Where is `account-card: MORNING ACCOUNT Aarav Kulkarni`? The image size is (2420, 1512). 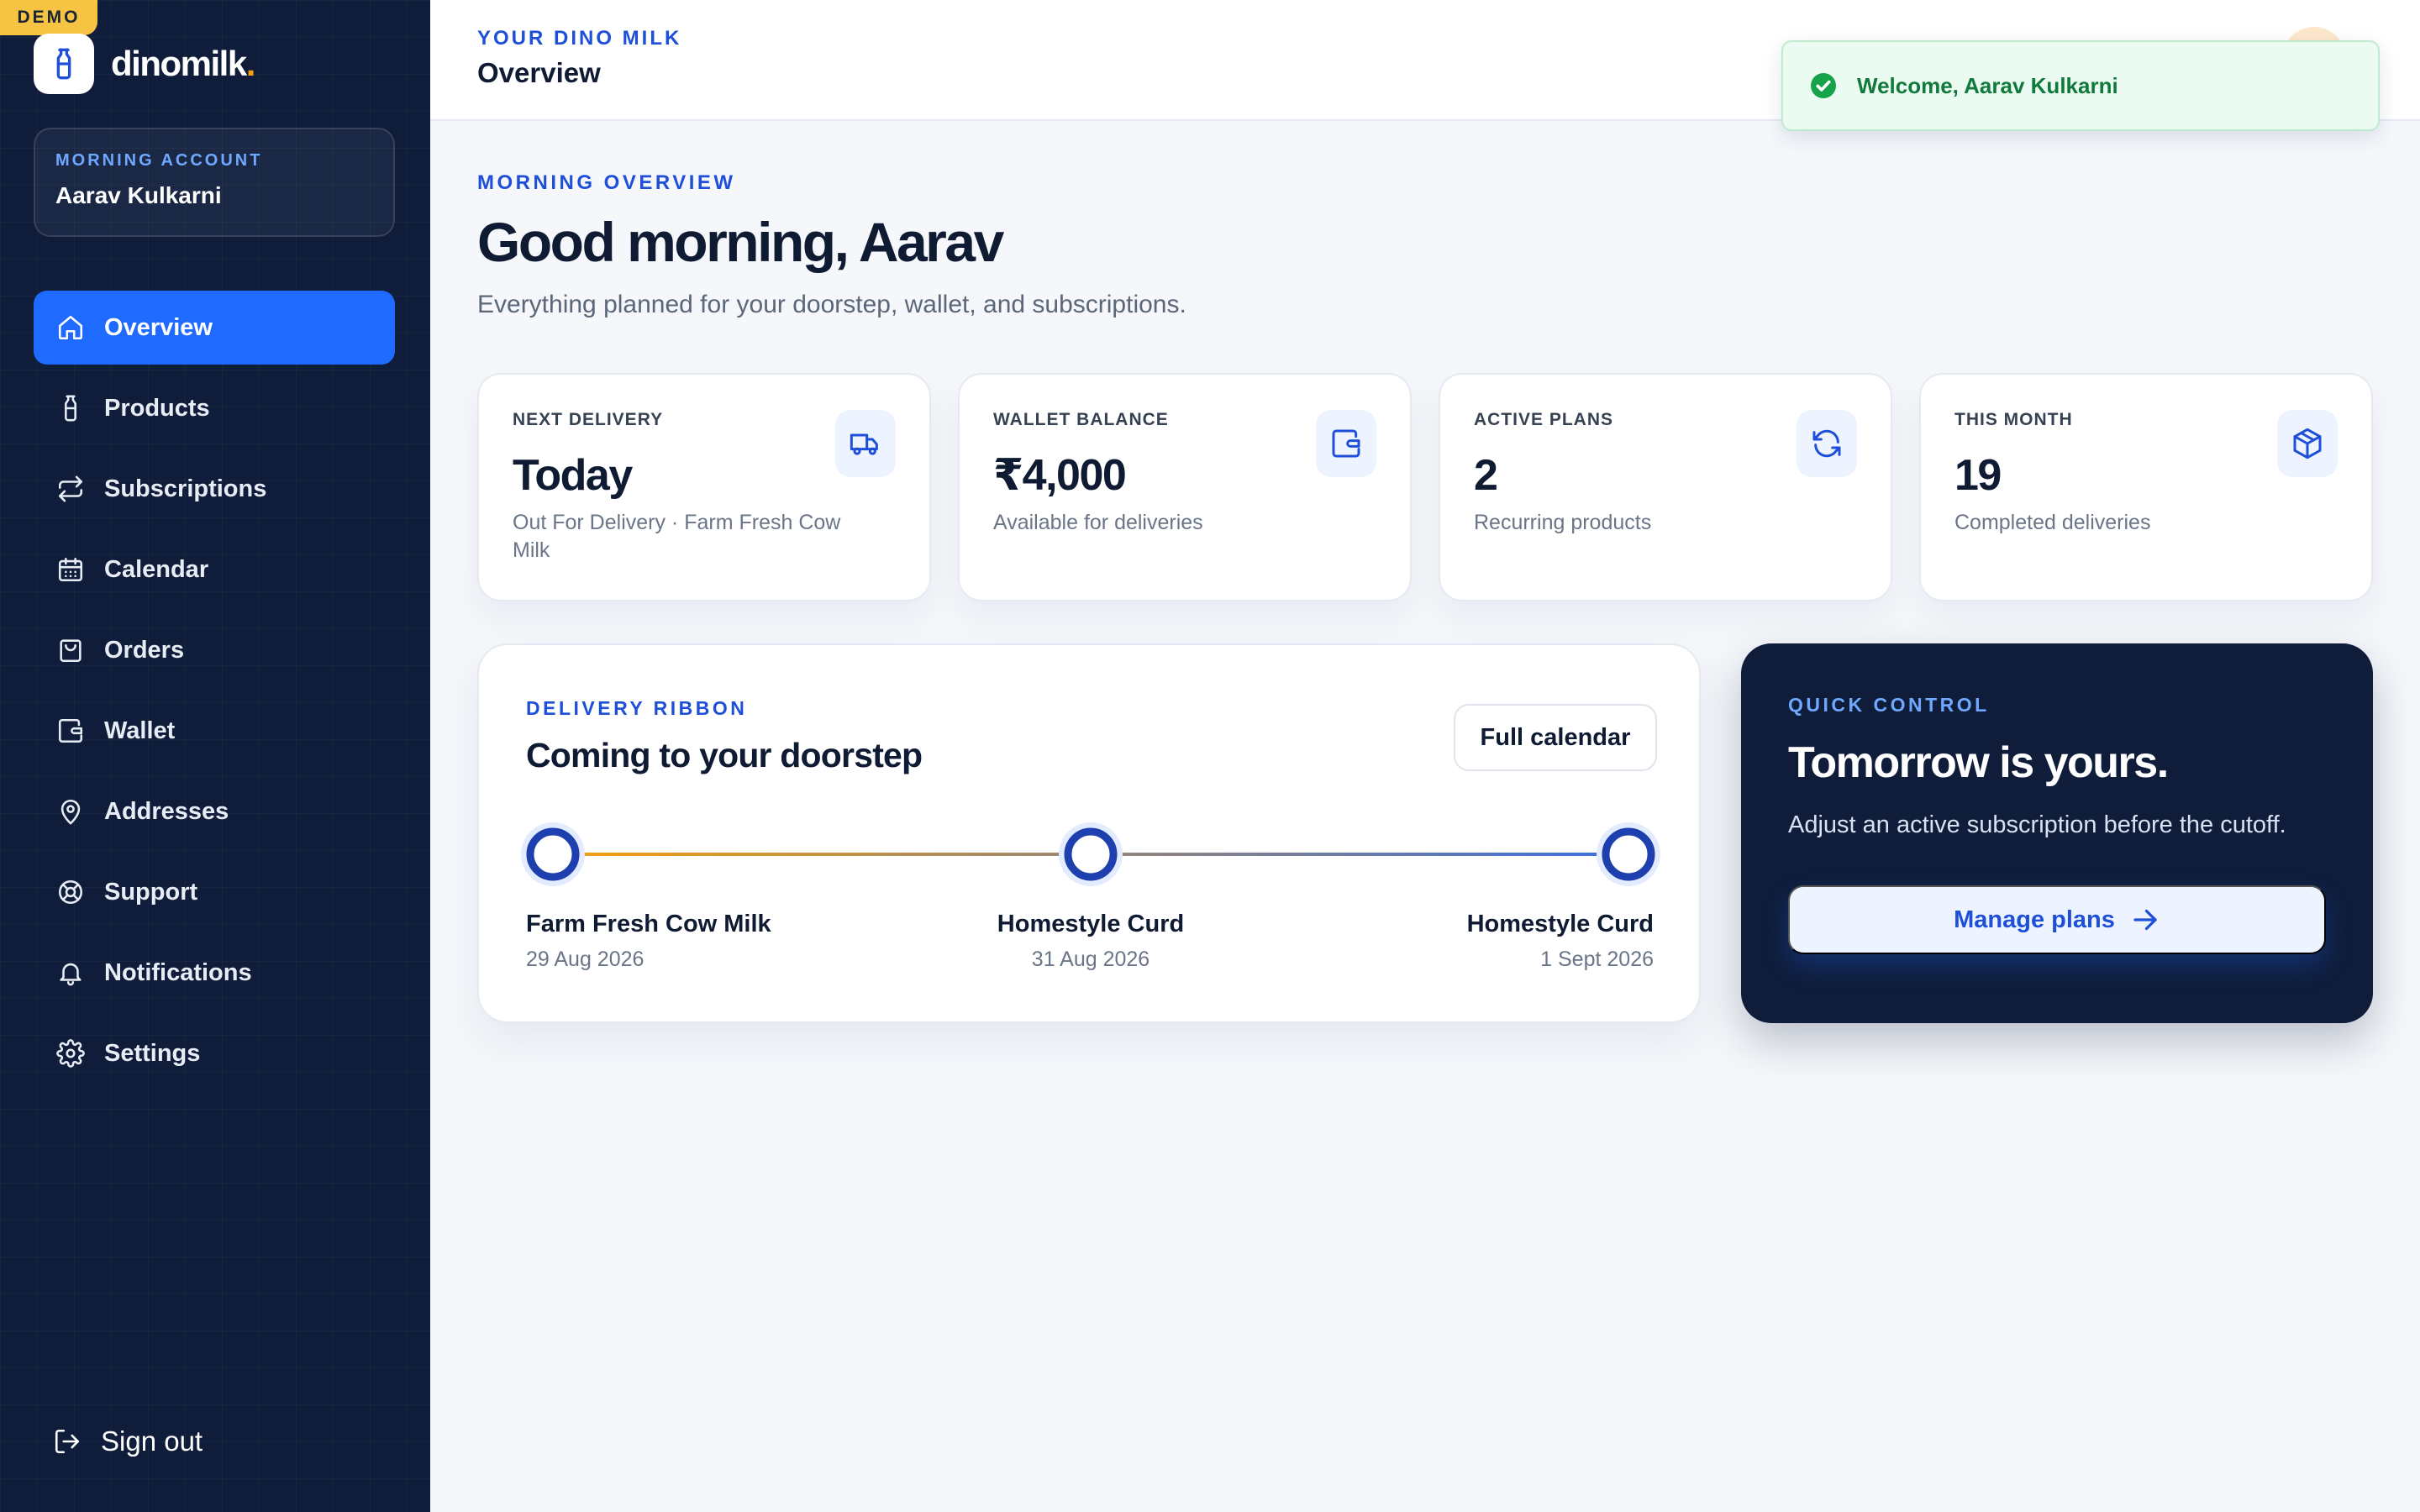
account-card: MORNING ACCOUNT Aarav Kulkarni is located at coordinates (214, 182).